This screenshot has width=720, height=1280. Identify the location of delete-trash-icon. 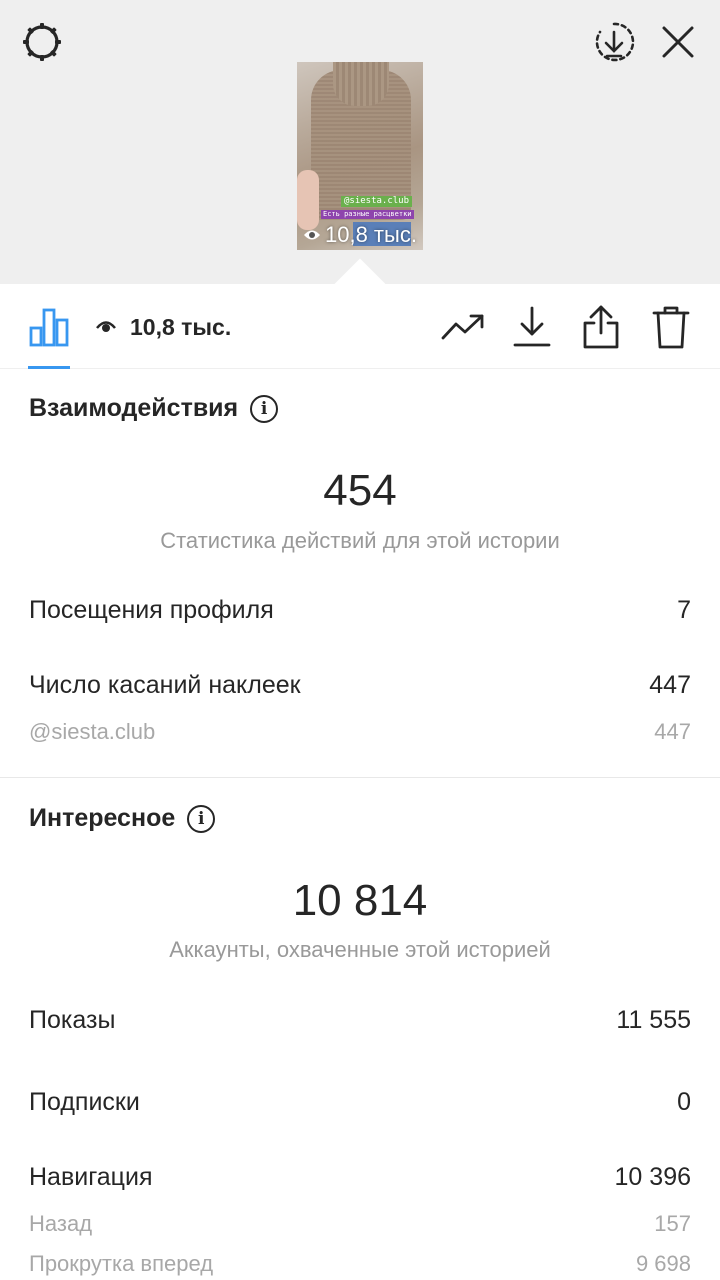
(671, 327).